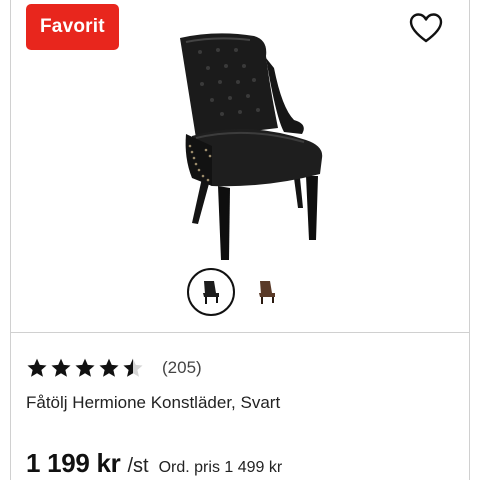 This screenshot has height=480, width=480. What do you see at coordinates (73, 463) in the screenshot?
I see `current-price: 1 199 kr` at bounding box center [73, 463].